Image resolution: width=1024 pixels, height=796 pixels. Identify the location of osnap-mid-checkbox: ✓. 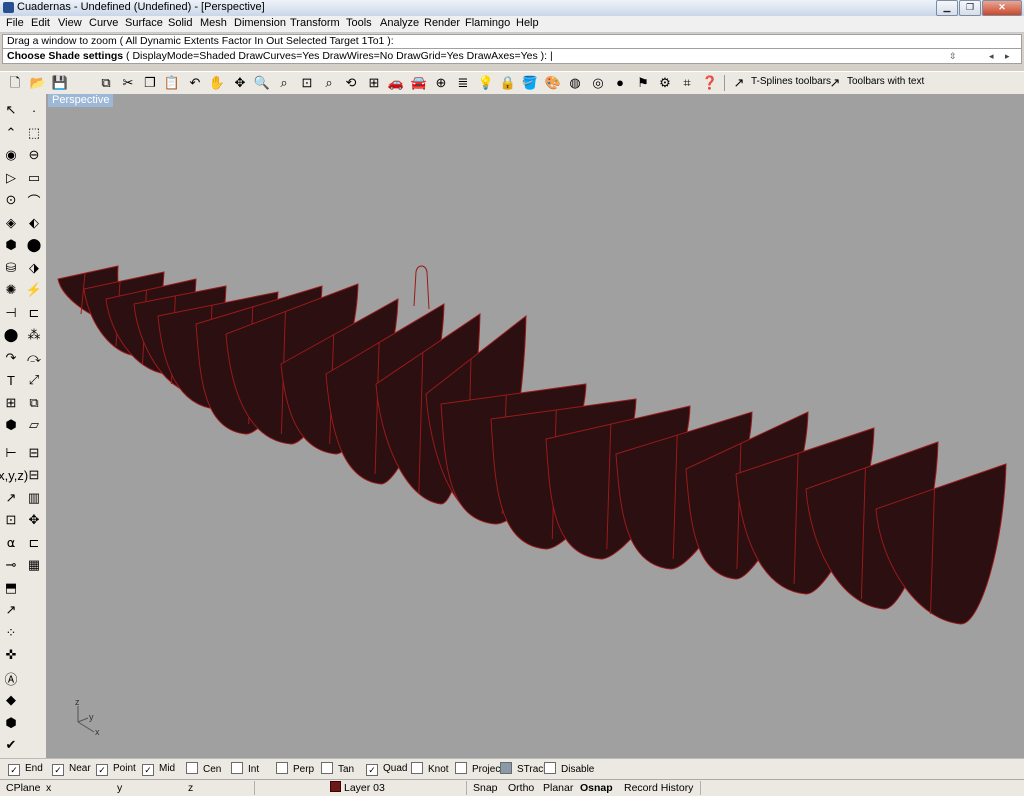
(148, 770).